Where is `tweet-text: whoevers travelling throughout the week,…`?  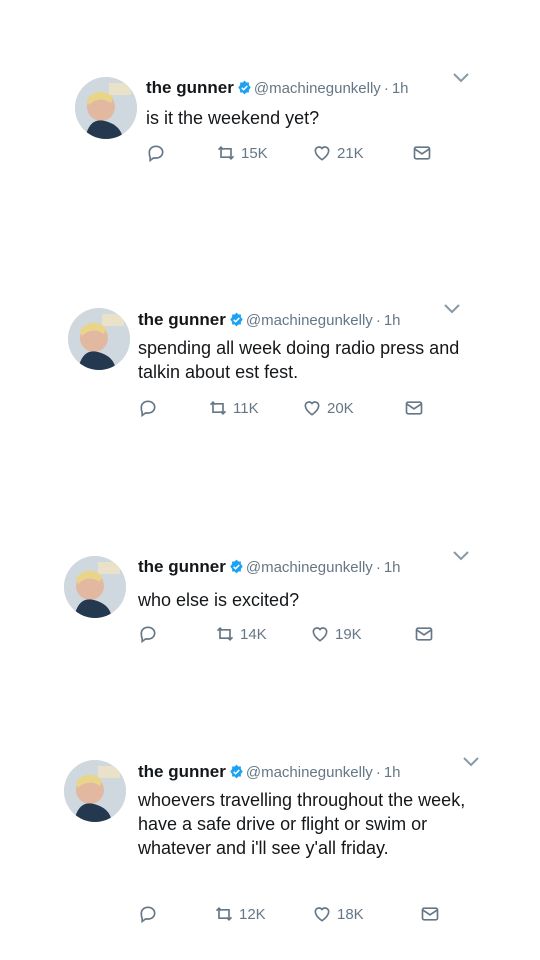 tweet-text: whoevers travelling throughout the week,… is located at coordinates (302, 824).